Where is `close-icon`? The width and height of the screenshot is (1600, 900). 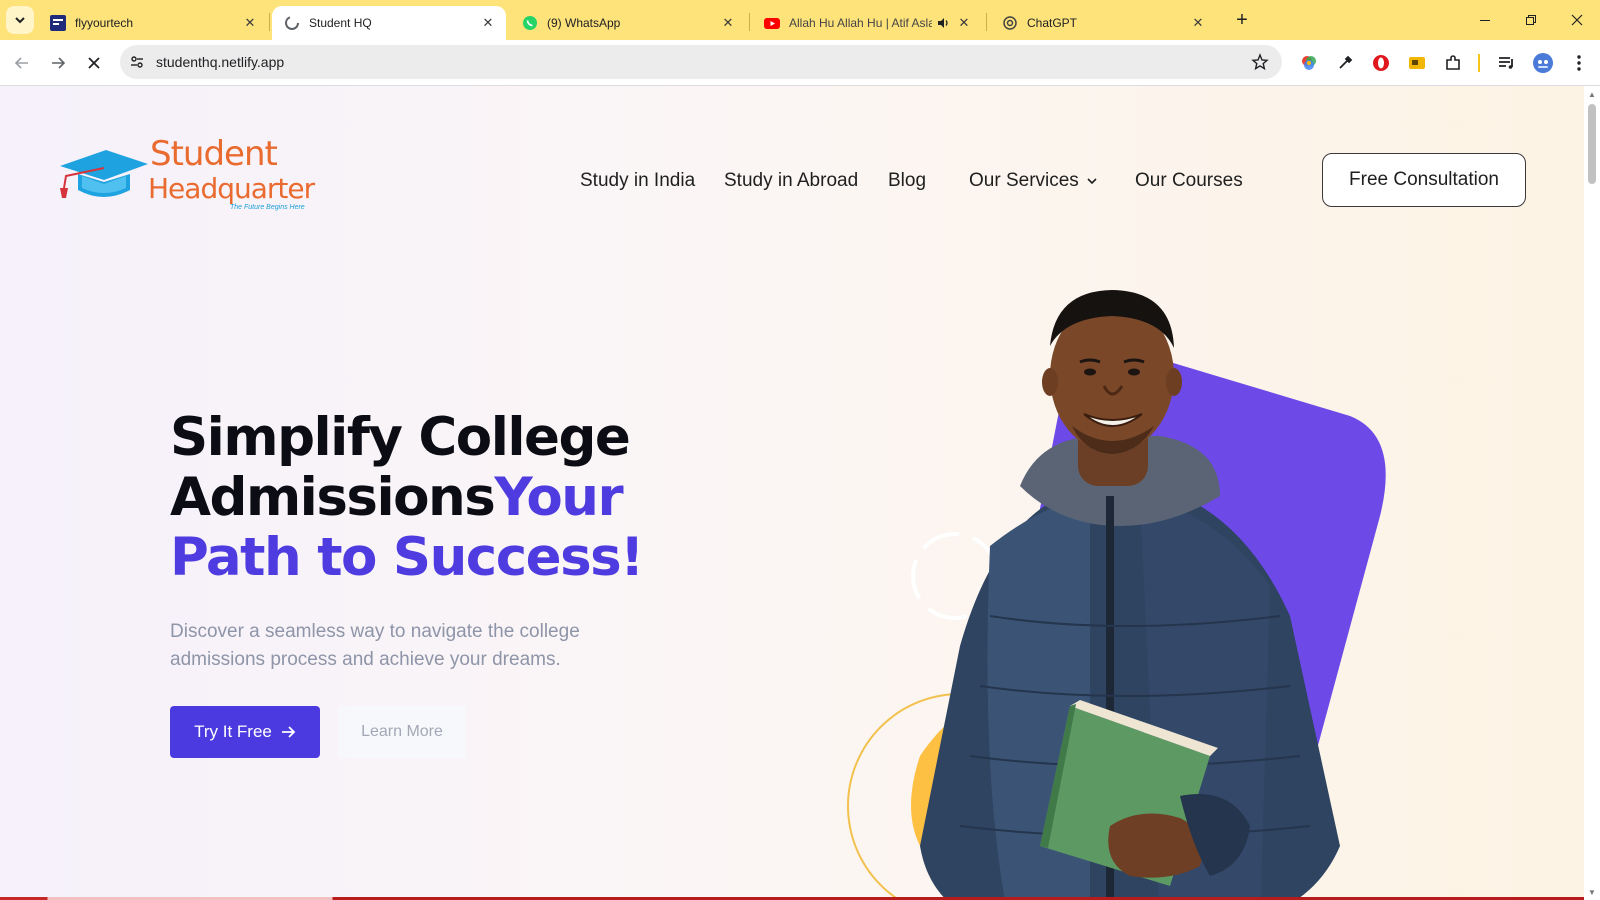 close-icon is located at coordinates (94, 63).